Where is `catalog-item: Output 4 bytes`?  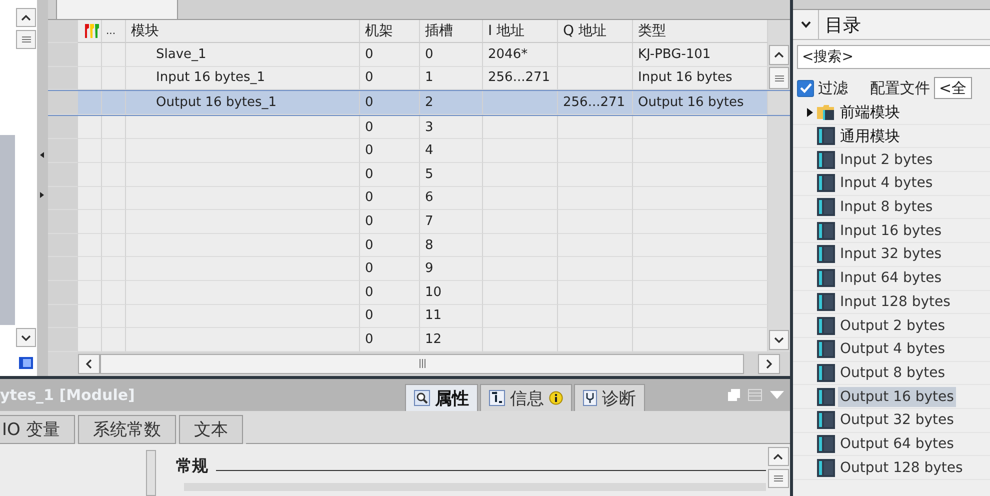 catalog-item: Output 4 bytes is located at coordinates (893, 349).